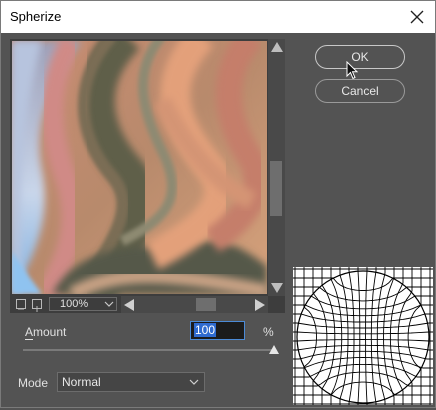 This screenshot has width=436, height=410. Describe the element at coordinates (352, 70) in the screenshot. I see `mouse-cursor-icon` at that location.